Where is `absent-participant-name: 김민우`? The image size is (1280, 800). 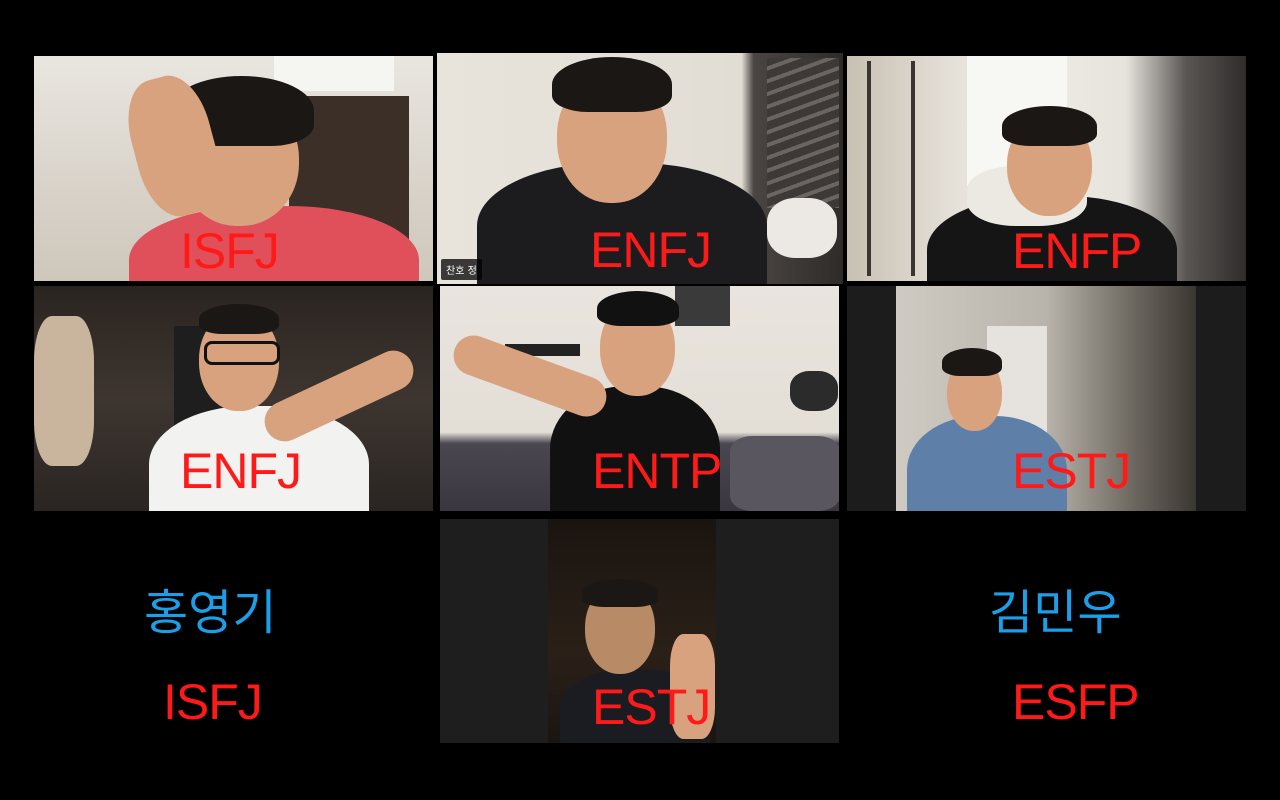 absent-participant-name: 김민우 is located at coordinates (1055, 613).